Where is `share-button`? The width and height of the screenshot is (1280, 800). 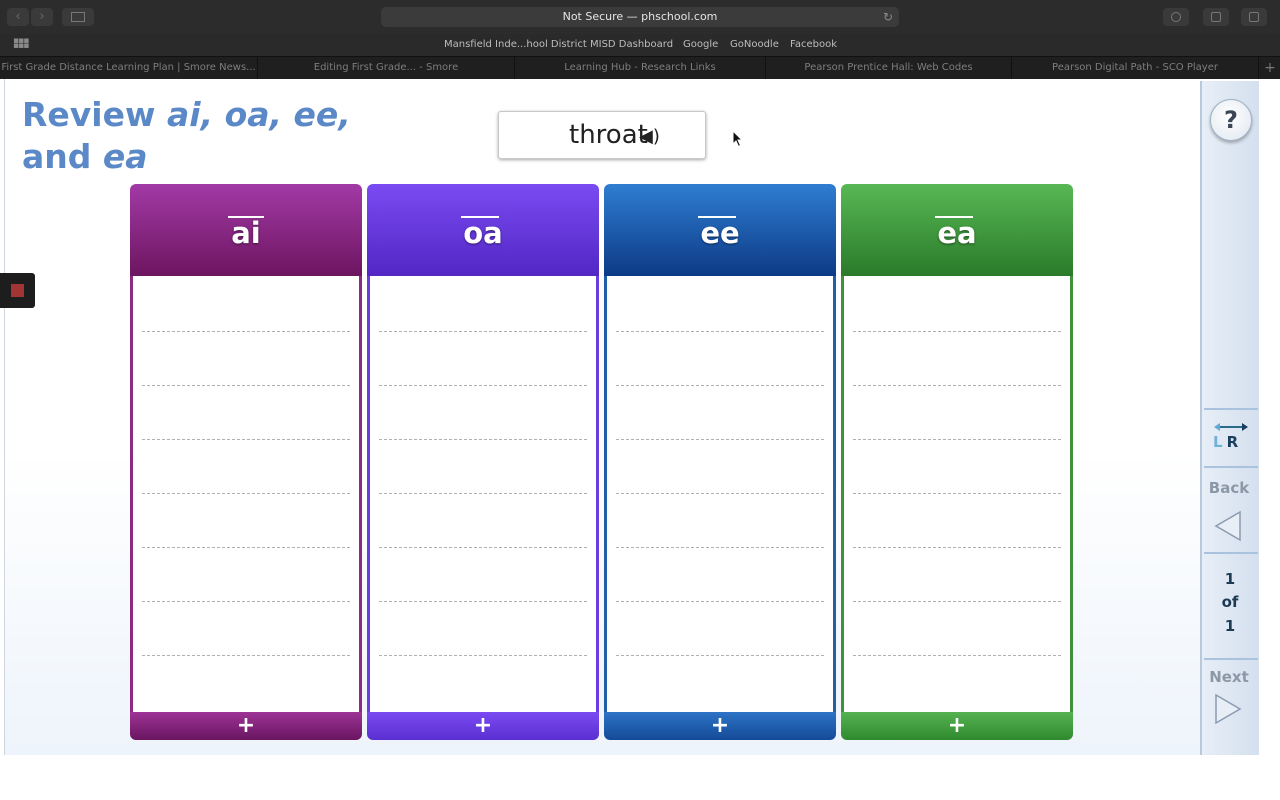 share-button is located at coordinates (1216, 17).